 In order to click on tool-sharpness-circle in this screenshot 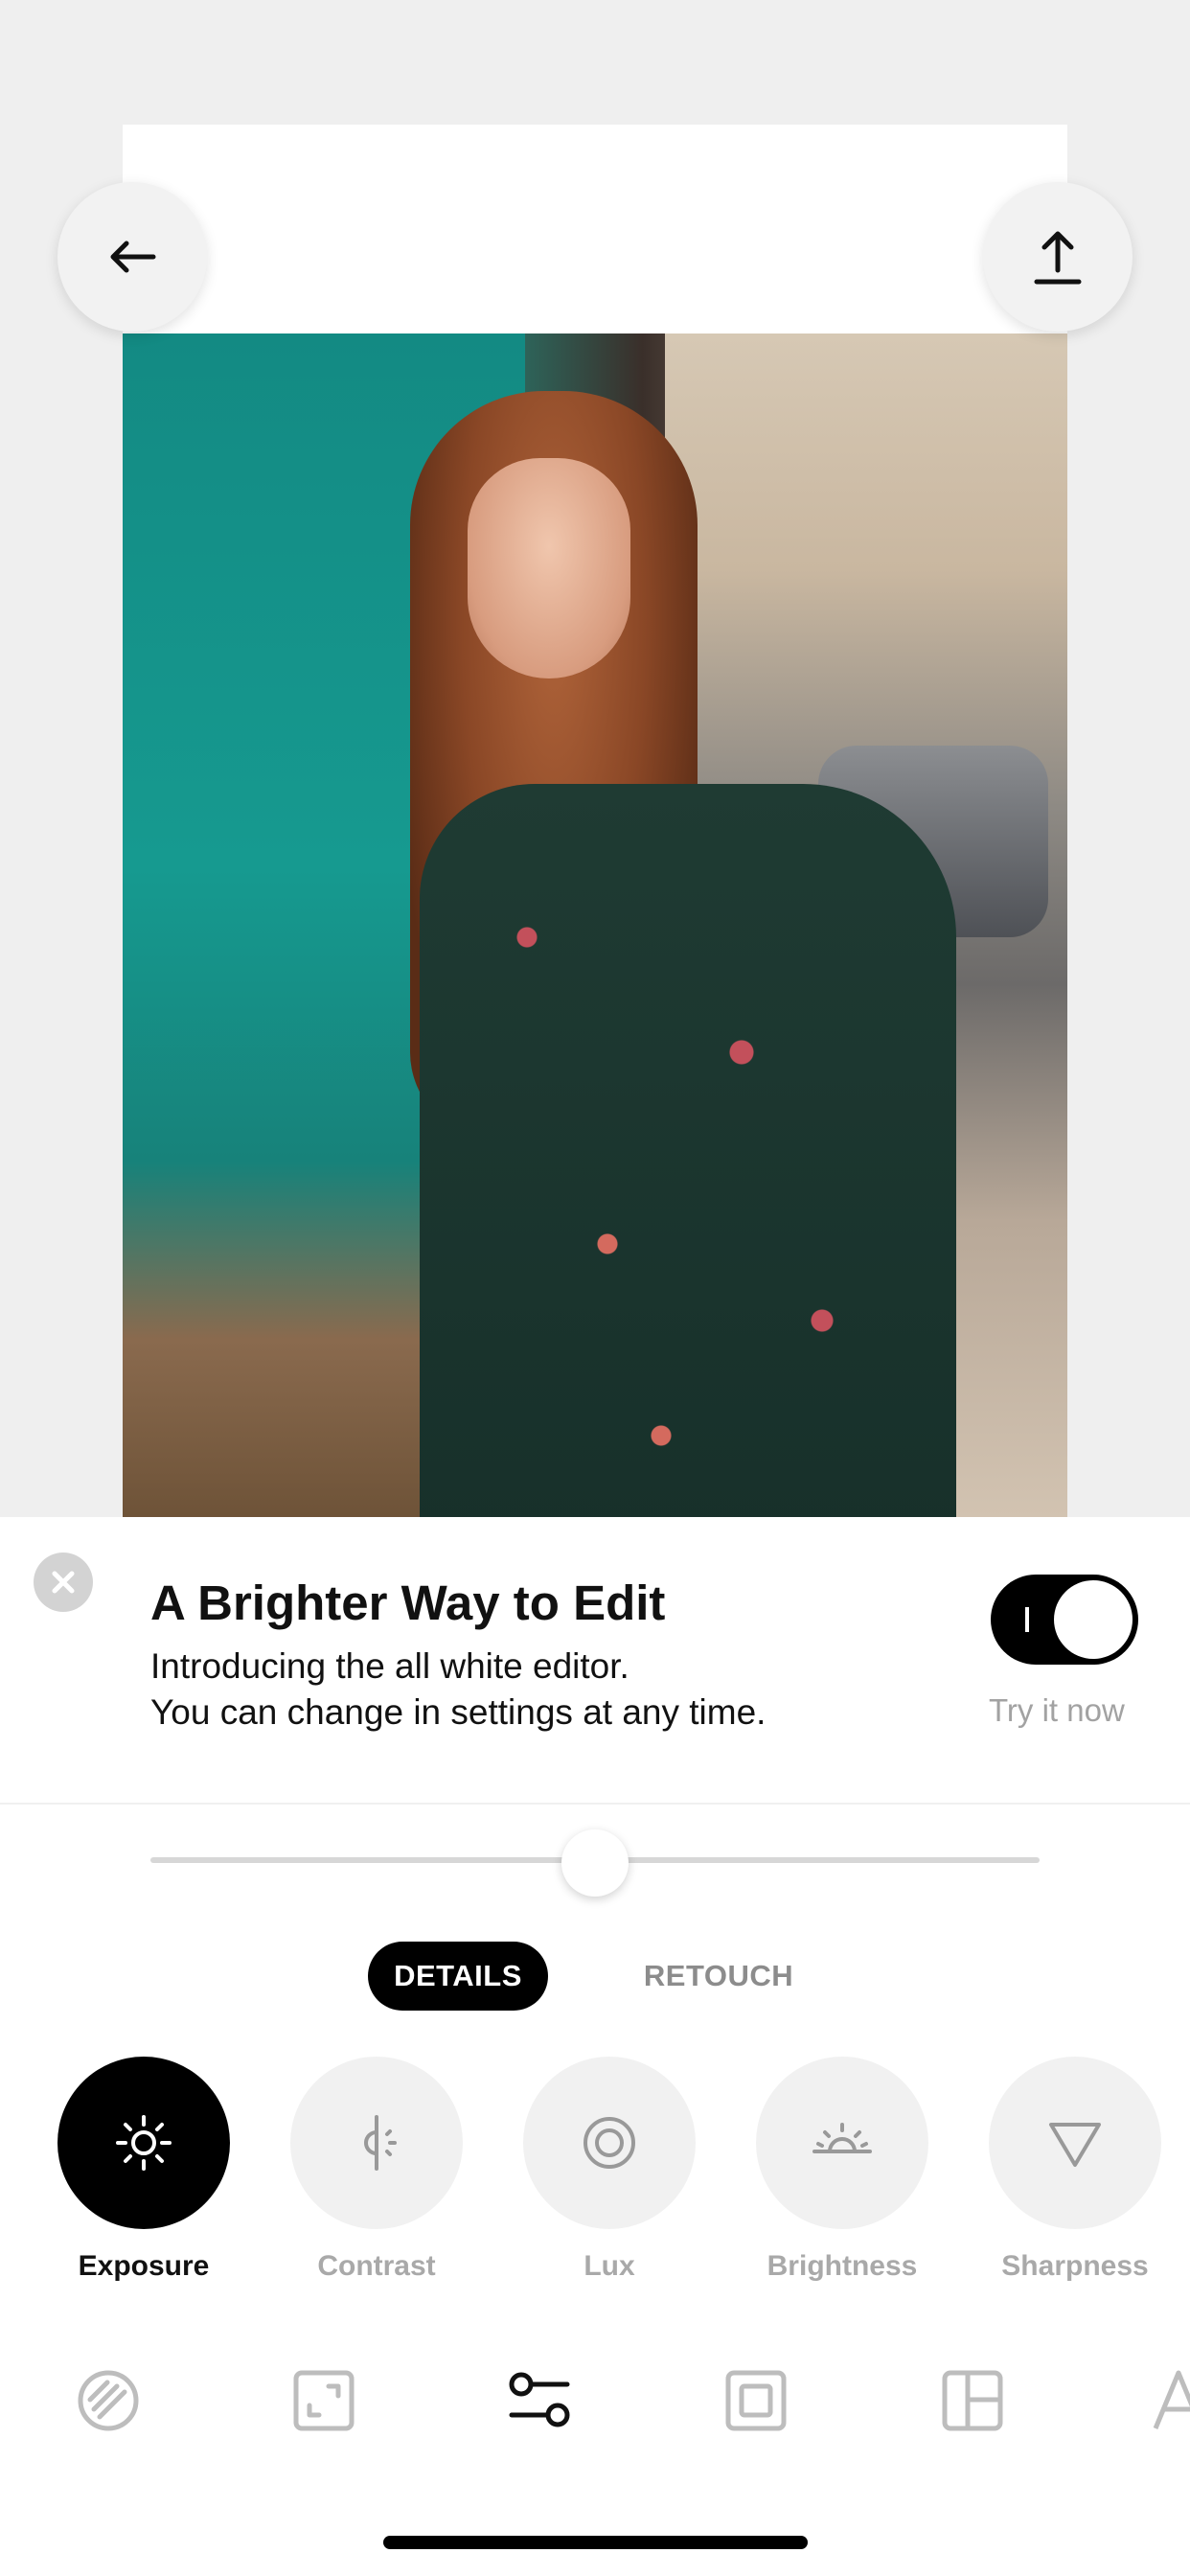, I will do `click(1075, 2143)`.